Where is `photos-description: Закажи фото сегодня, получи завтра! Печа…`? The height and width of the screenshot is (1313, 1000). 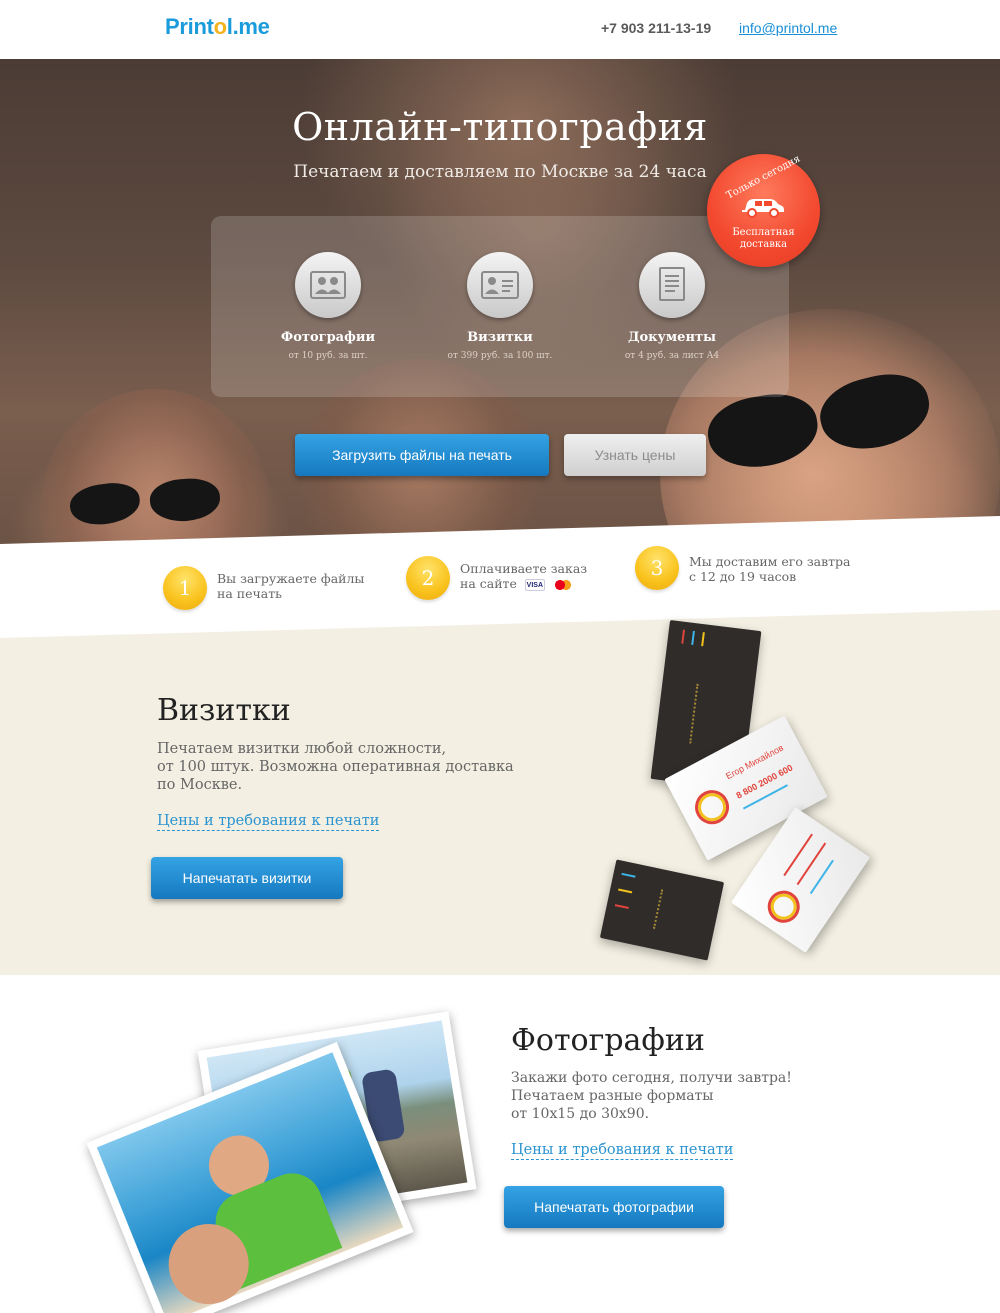
photos-description: Закажи фото сегодня, получи завтра! Печа… is located at coordinates (651, 1096).